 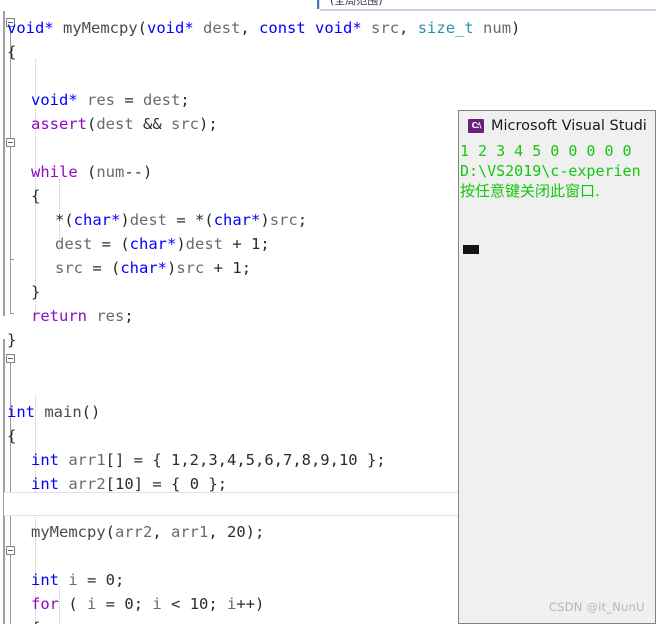 I want to click on code-token: myMemcpy, so click(x=68, y=532).